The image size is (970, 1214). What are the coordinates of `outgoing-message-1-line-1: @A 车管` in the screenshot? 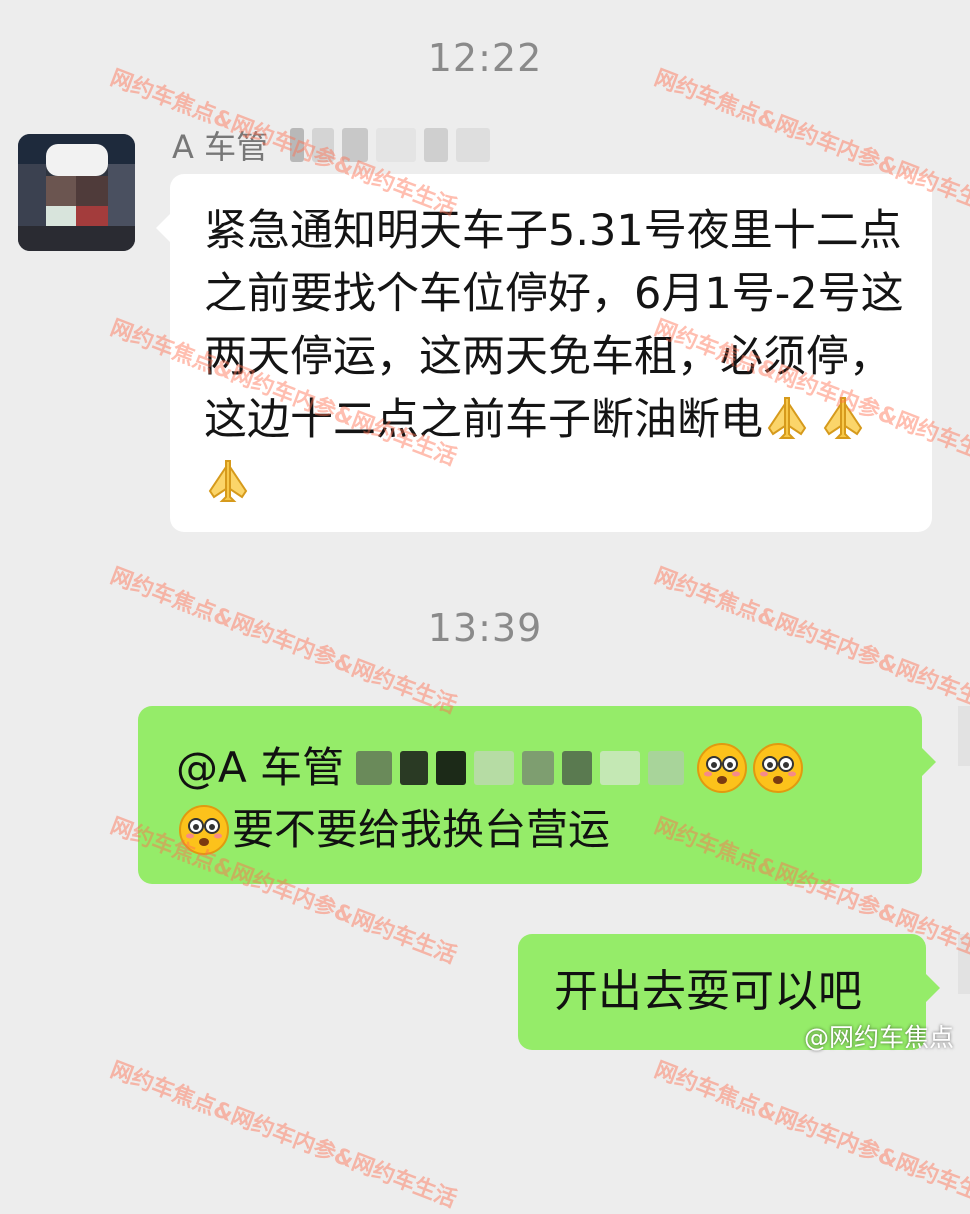 It's located at (491, 768).